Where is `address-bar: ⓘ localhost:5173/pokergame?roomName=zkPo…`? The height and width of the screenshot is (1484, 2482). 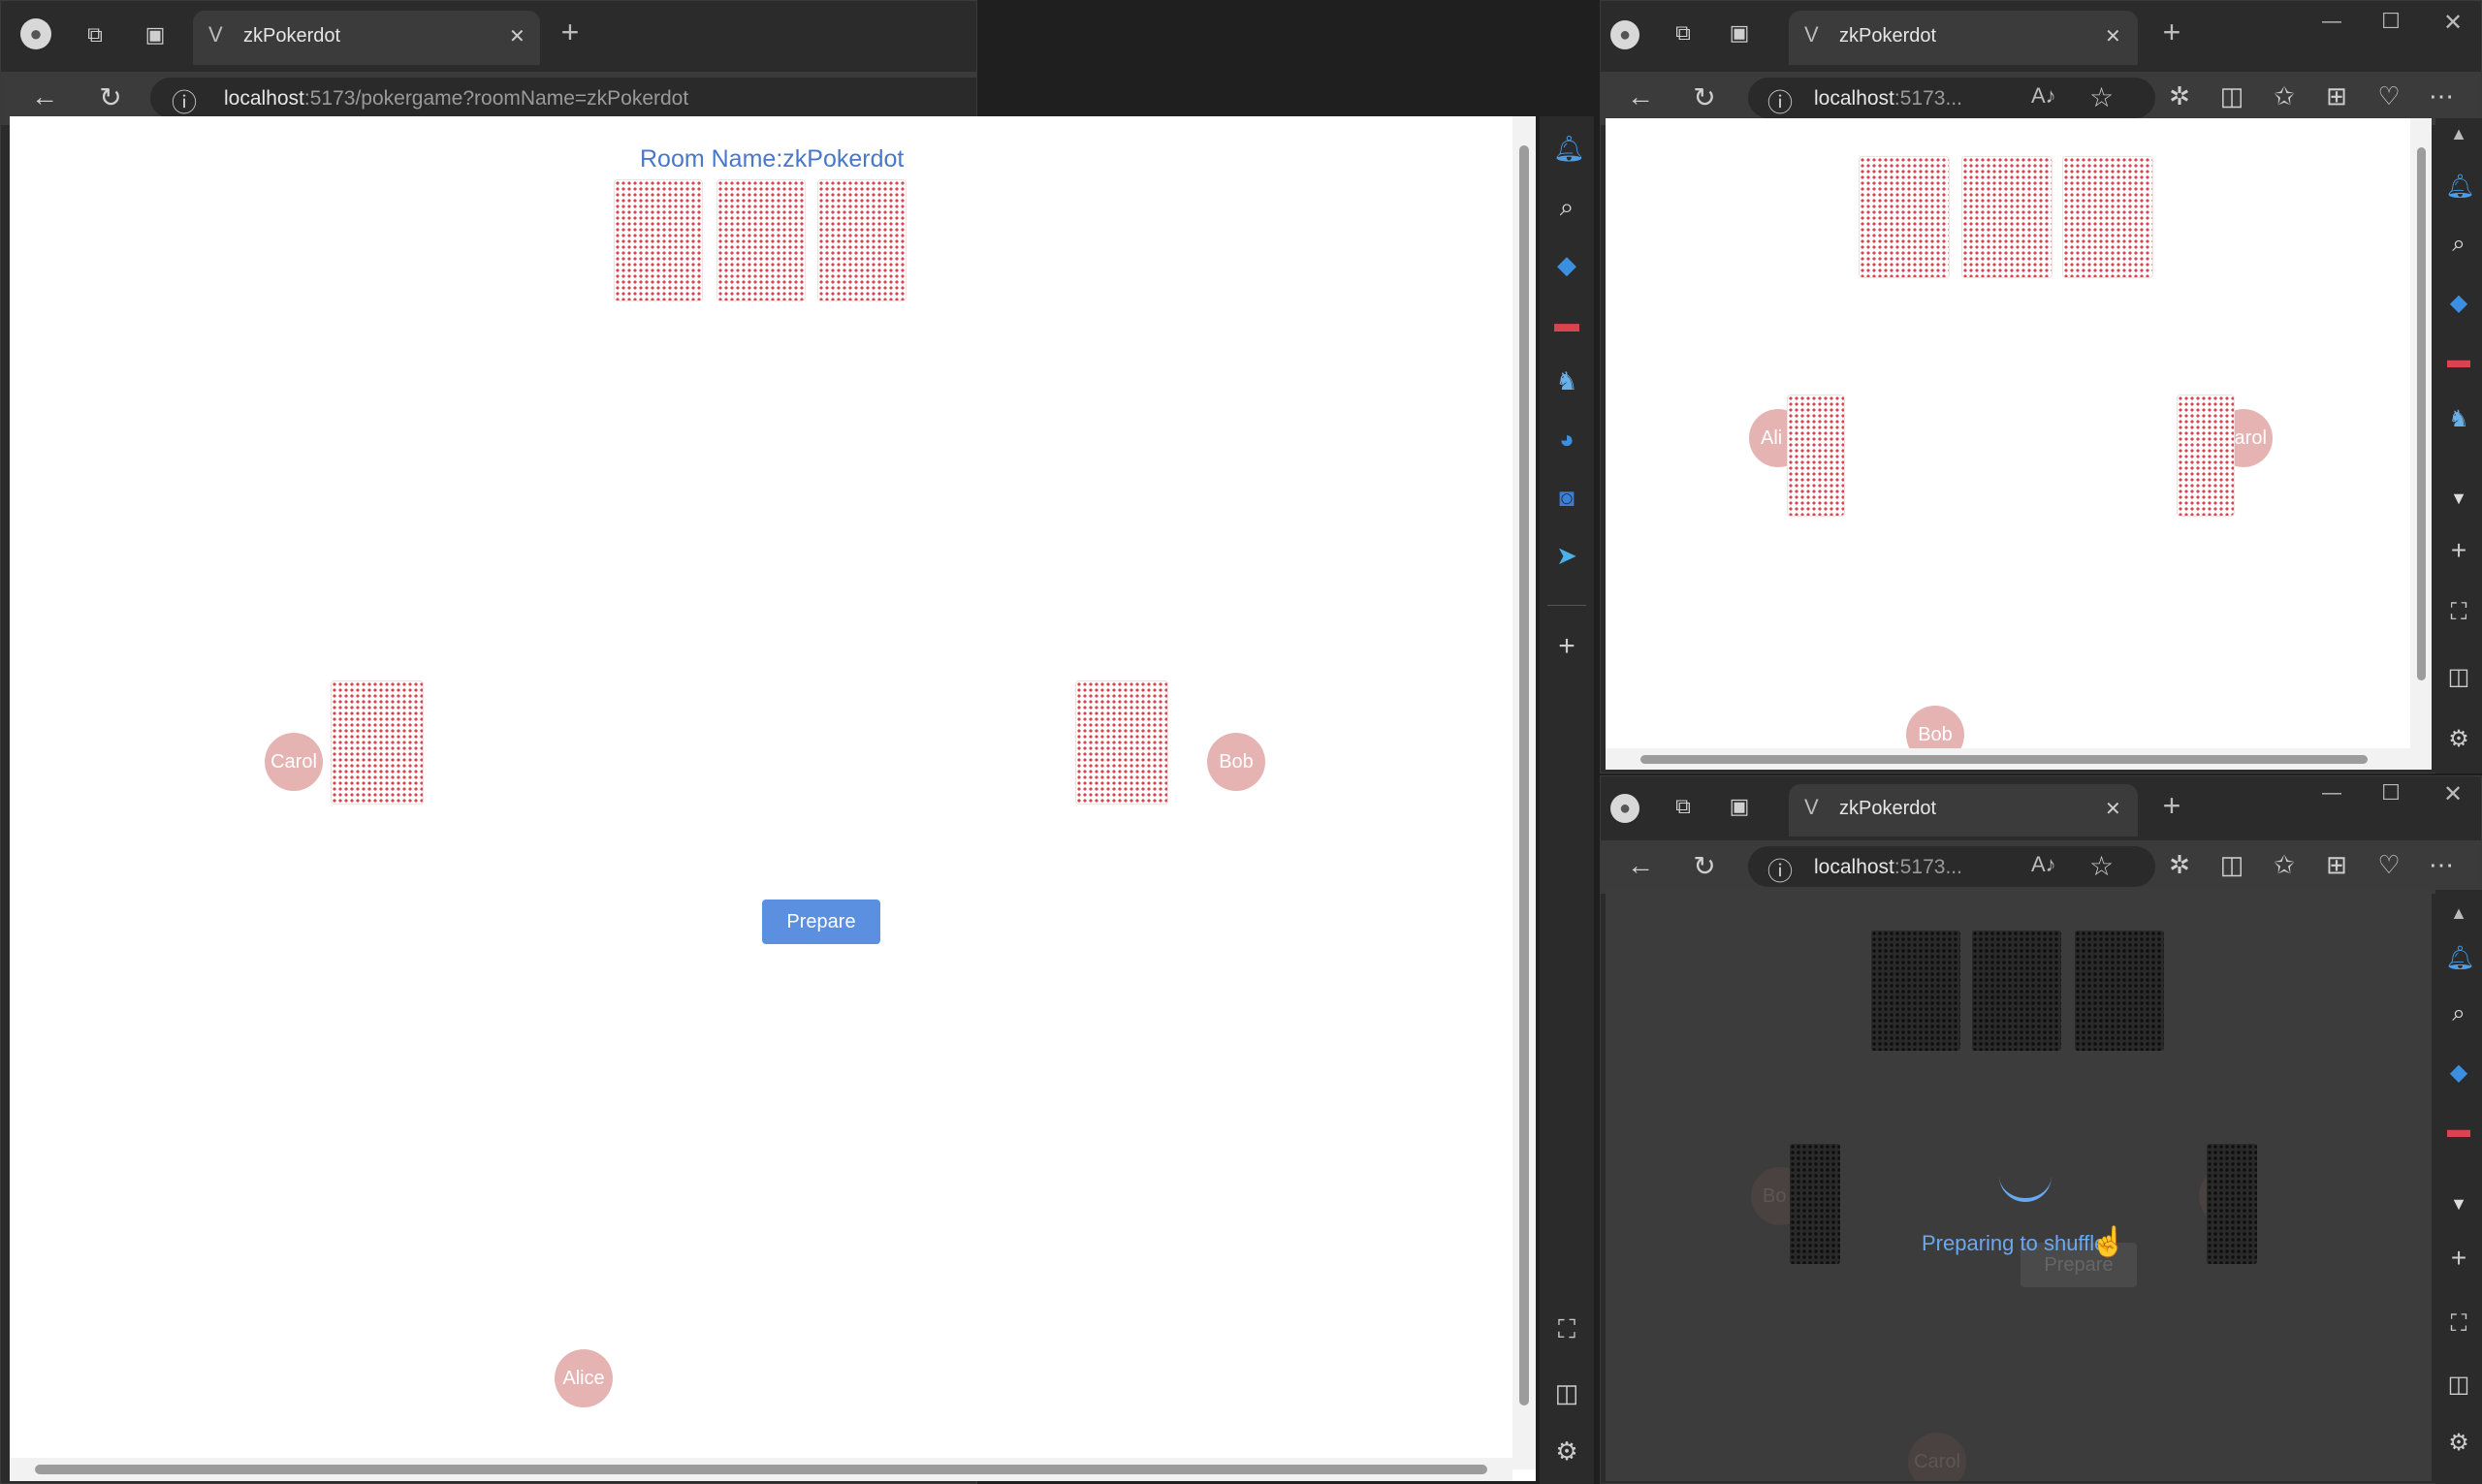
address-bar: ⓘ localhost:5173/pokergame?roomName=zkPo… is located at coordinates (563, 98).